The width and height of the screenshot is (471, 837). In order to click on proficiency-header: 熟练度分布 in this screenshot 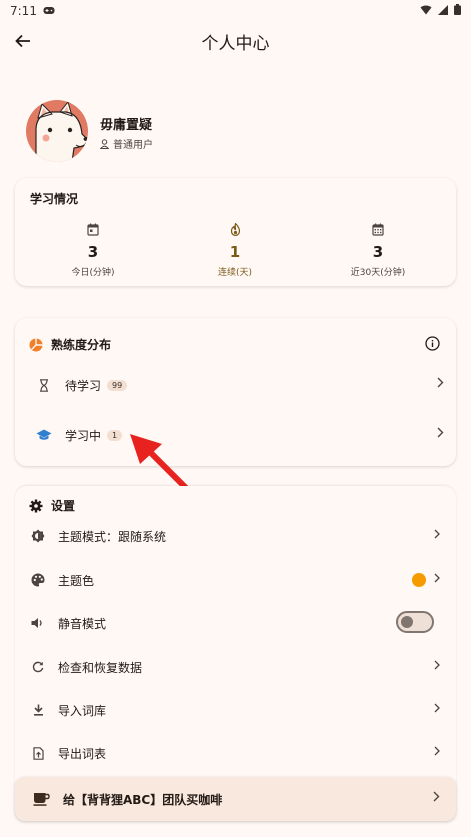, I will do `click(70, 344)`.